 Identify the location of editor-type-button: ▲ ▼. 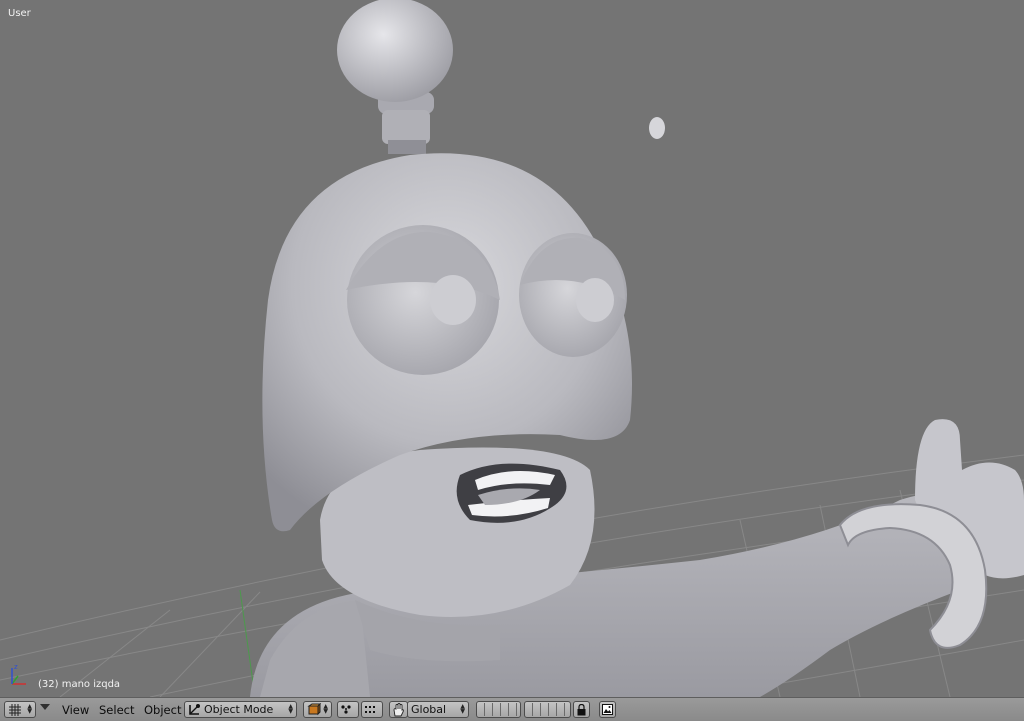
(20, 709).